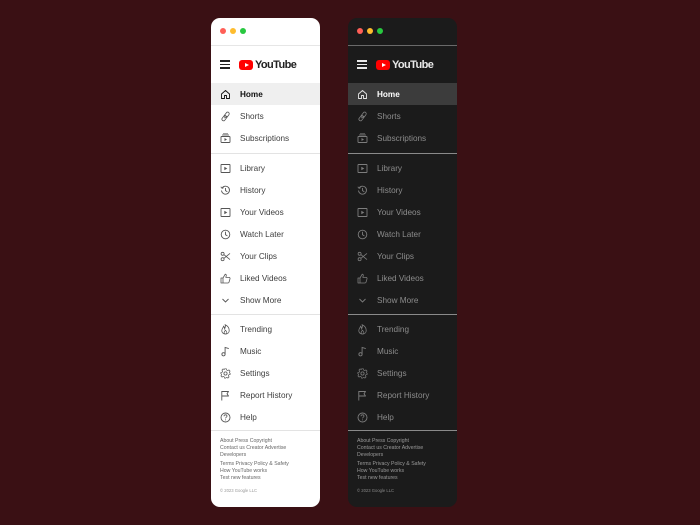 Image resolution: width=700 pixels, height=525 pixels. I want to click on window-titlebar, so click(402, 32).